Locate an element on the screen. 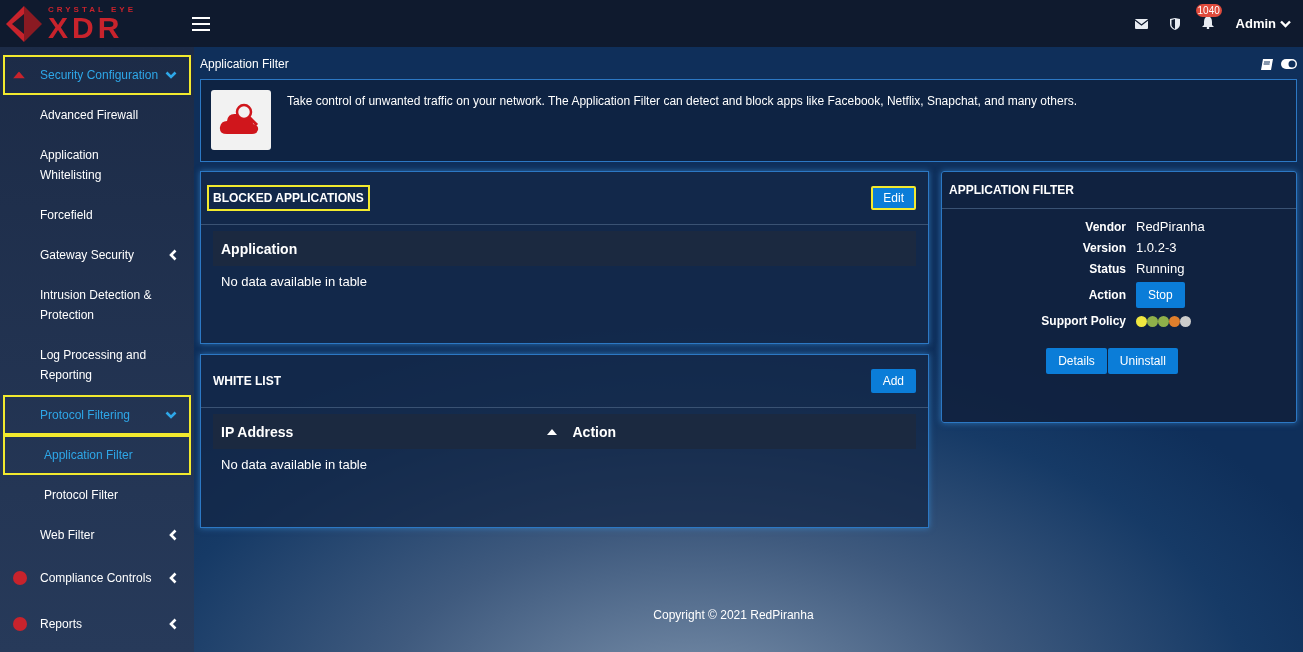  book-icon is located at coordinates (1267, 64).